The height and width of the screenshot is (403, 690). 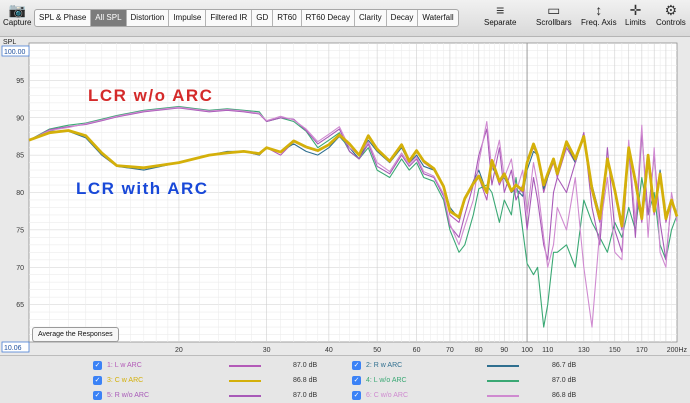 What do you see at coordinates (403, 18) in the screenshot?
I see `tab-decay: Decay` at bounding box center [403, 18].